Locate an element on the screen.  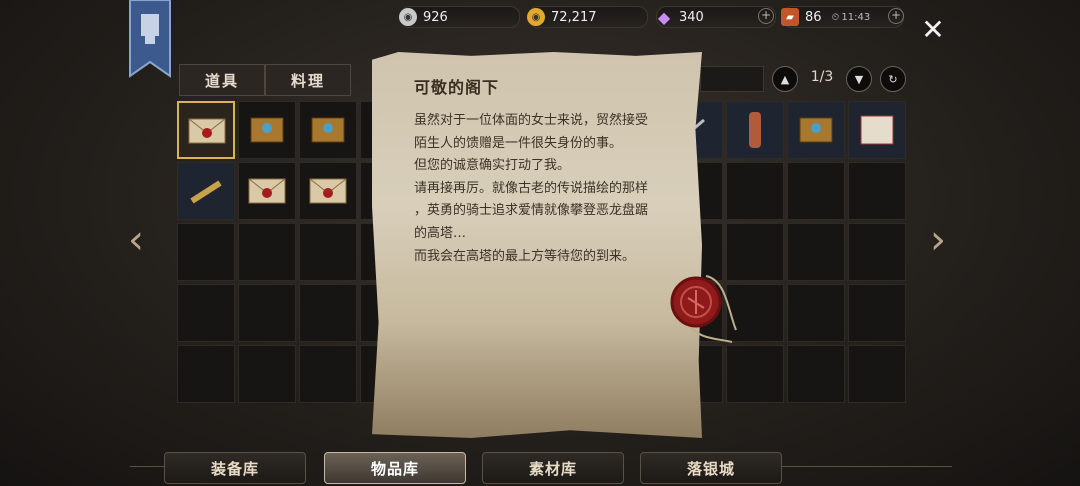
gold-value: 72,217 is located at coordinates (574, 17).